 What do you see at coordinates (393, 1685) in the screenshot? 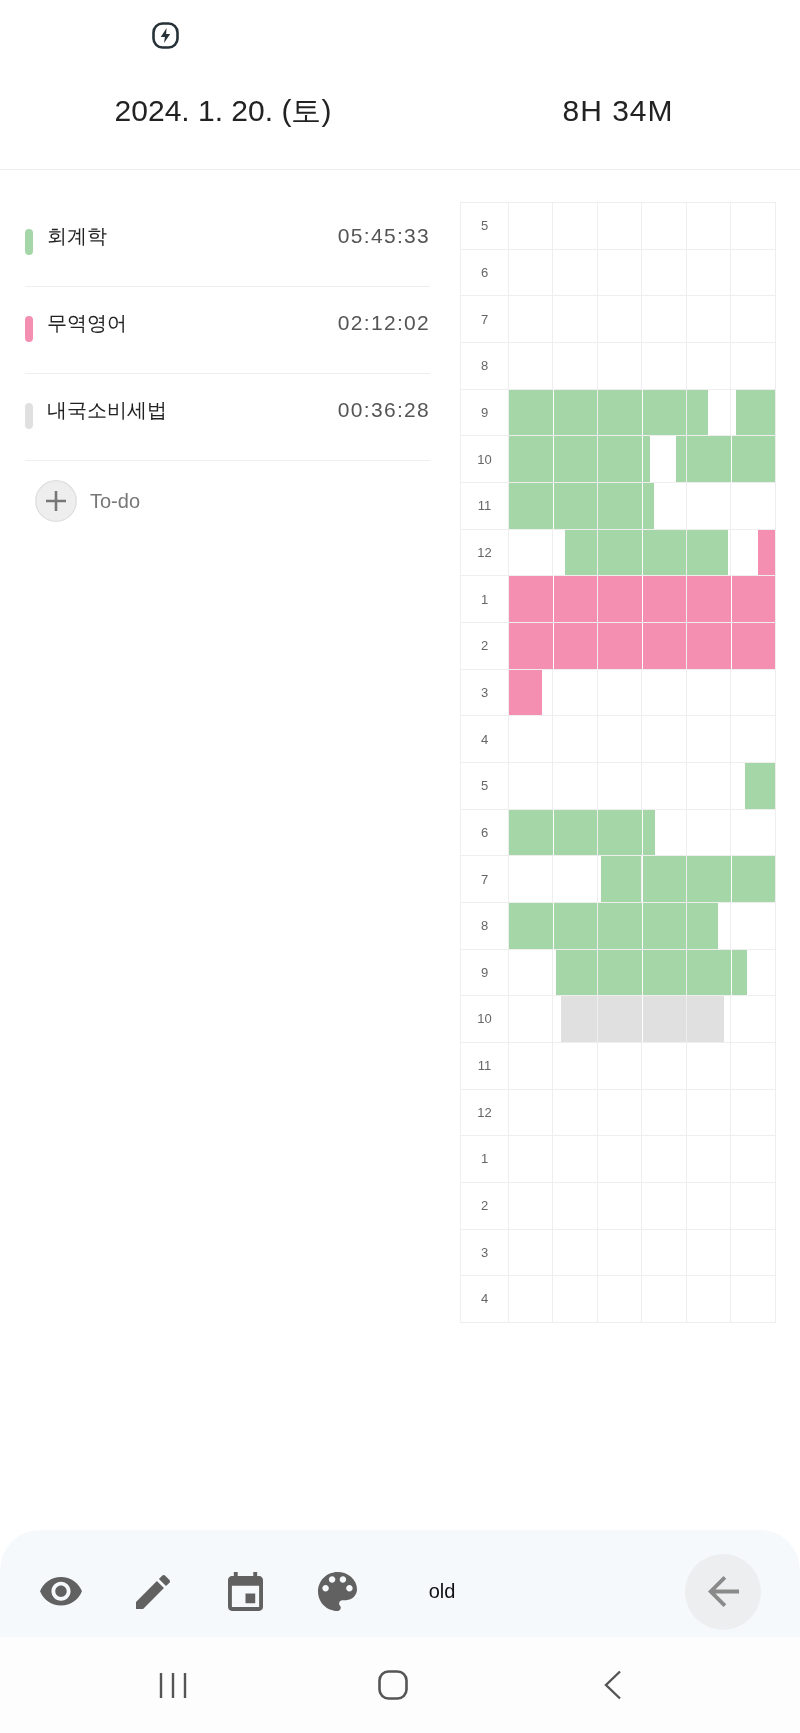
I see `home-icon` at bounding box center [393, 1685].